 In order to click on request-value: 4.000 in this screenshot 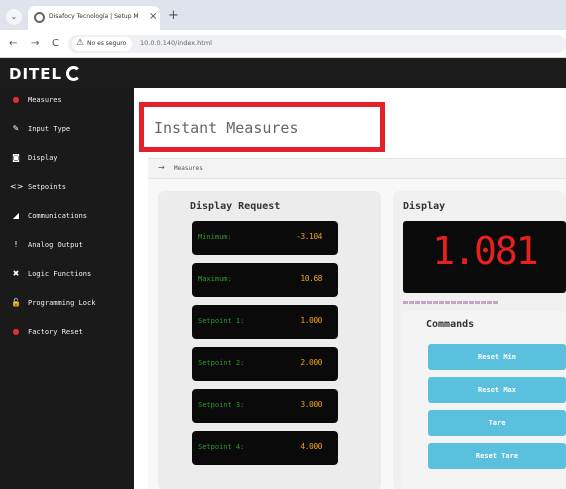, I will do `click(311, 446)`.